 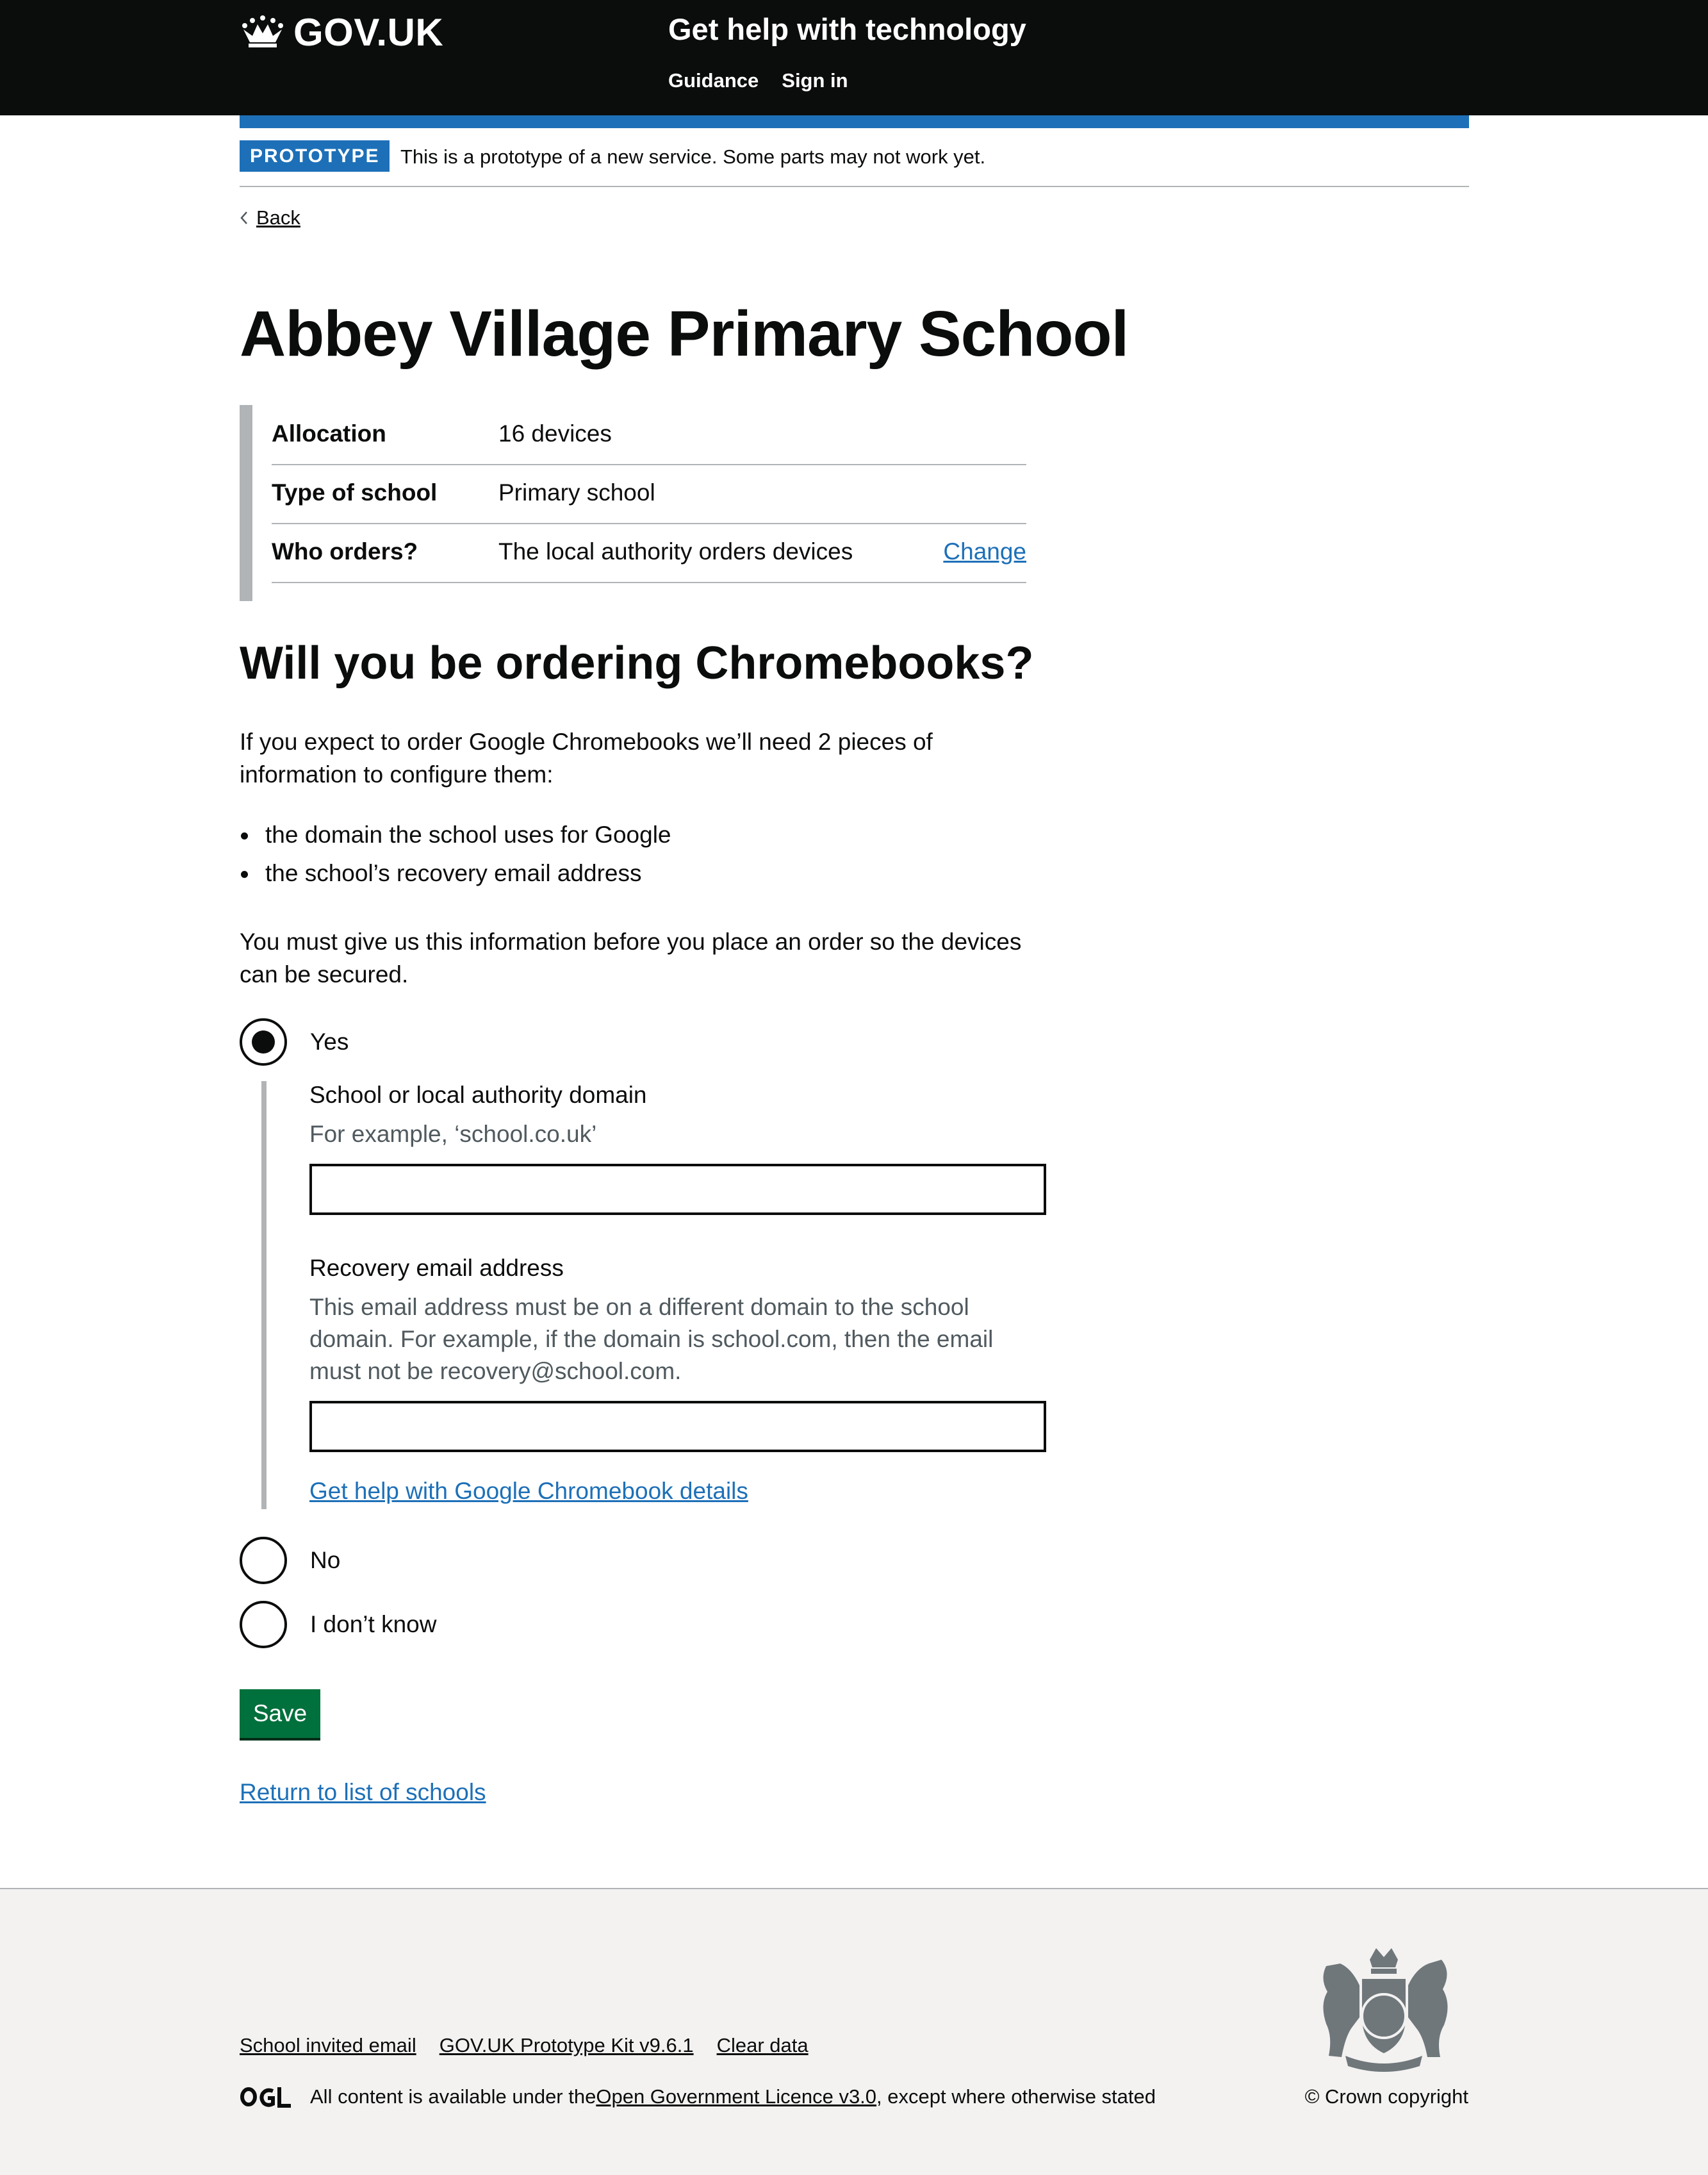 I want to click on save-button: Save, so click(x=280, y=1713).